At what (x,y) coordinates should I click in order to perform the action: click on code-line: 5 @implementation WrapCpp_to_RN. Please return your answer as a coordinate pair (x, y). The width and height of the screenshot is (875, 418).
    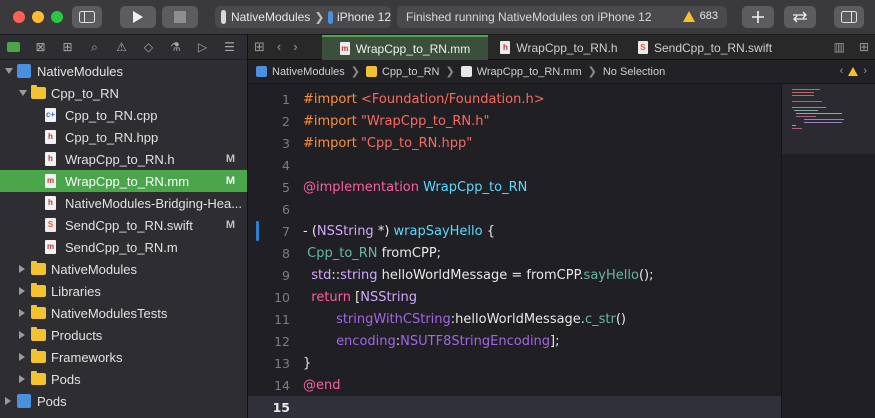
    Looking at the image, I should click on (514, 187).